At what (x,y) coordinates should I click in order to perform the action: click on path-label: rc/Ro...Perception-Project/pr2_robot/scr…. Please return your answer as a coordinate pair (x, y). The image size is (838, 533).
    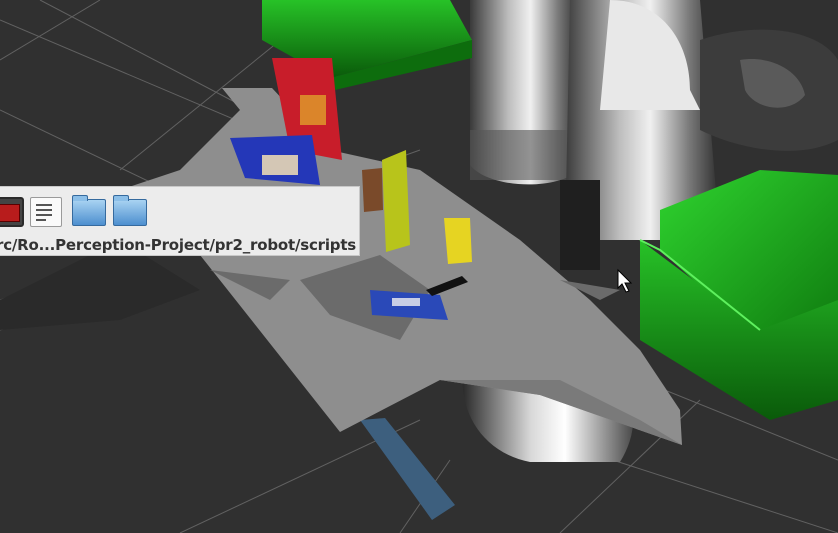
    Looking at the image, I should click on (178, 245).